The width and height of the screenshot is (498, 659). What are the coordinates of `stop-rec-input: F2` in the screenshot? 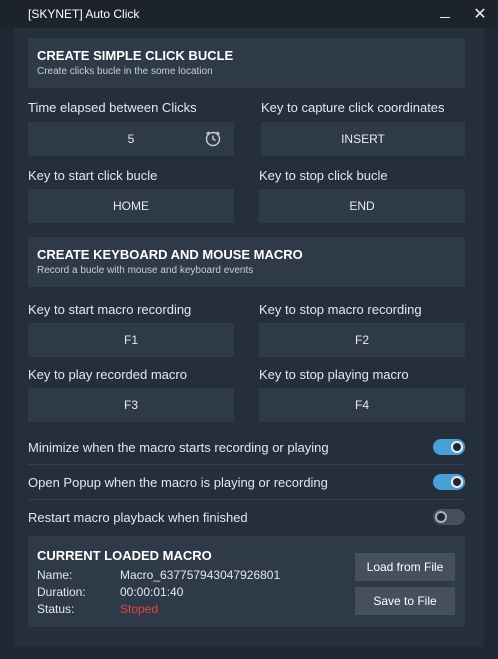 It's located at (362, 340).